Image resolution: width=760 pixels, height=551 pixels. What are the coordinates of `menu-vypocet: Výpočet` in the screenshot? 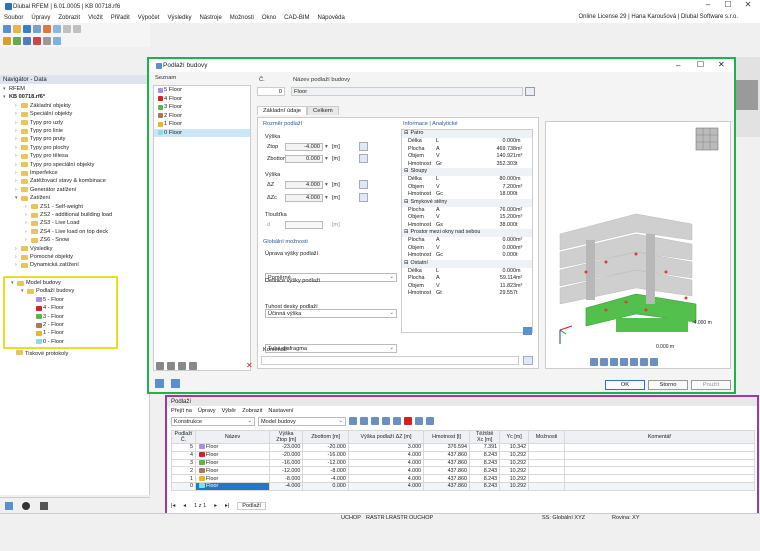 It's located at (149, 18).